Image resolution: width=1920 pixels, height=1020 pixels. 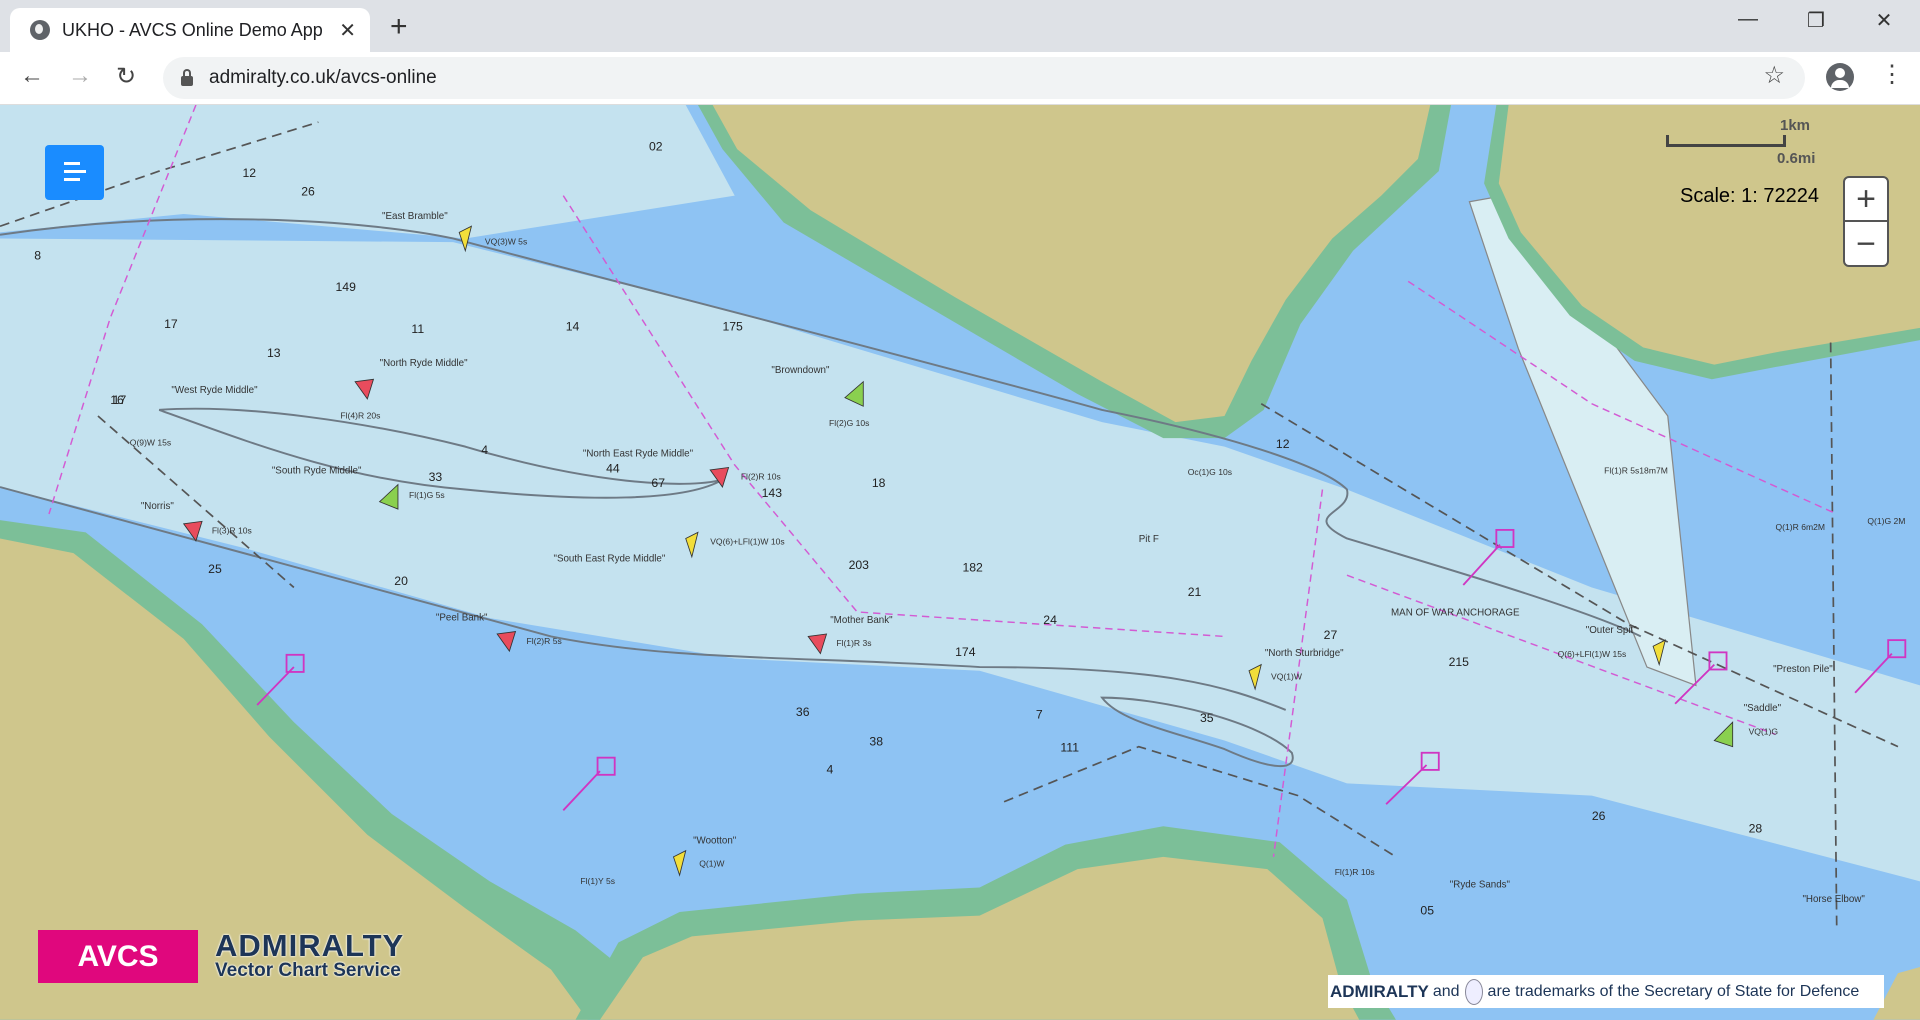 I want to click on forward-button: →, so click(x=80, y=76).